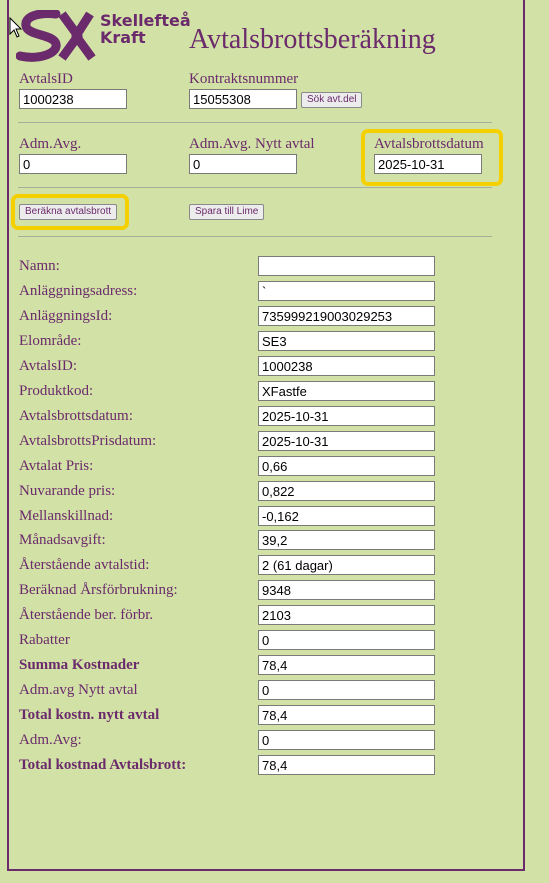 This screenshot has width=549, height=883. Describe the element at coordinates (145, 20) in the screenshot. I see `brand-name-line1: Skellefteå` at that location.